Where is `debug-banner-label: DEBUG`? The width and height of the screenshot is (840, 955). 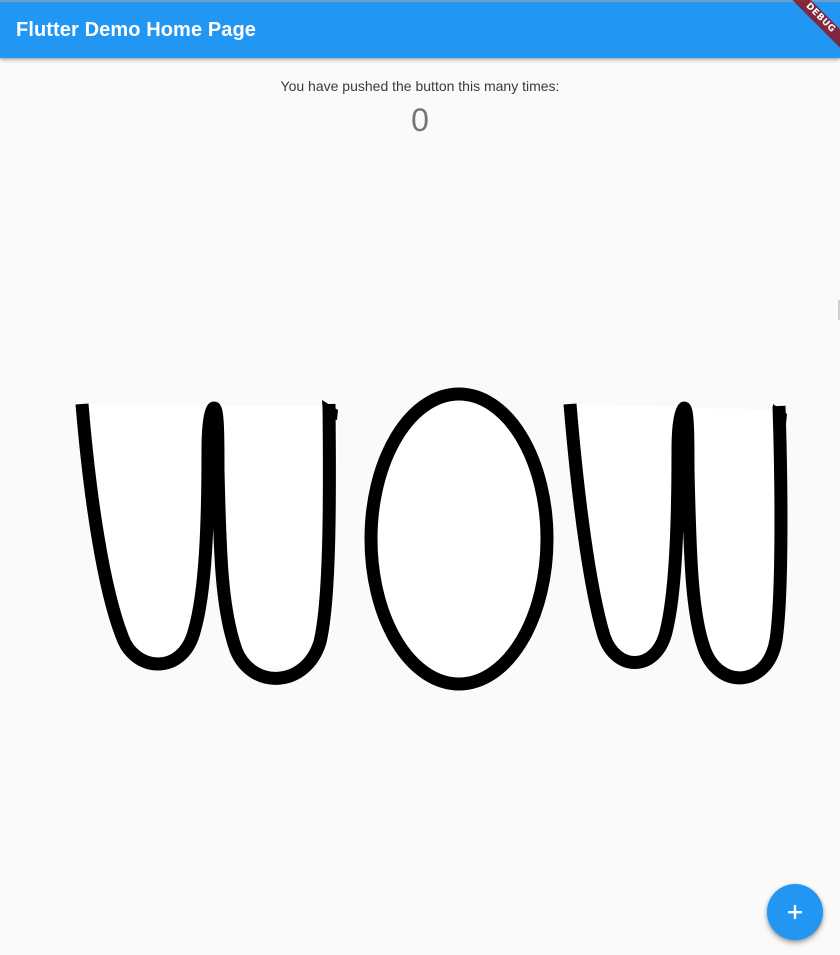 debug-banner-label: DEBUG is located at coordinates (812, 26).